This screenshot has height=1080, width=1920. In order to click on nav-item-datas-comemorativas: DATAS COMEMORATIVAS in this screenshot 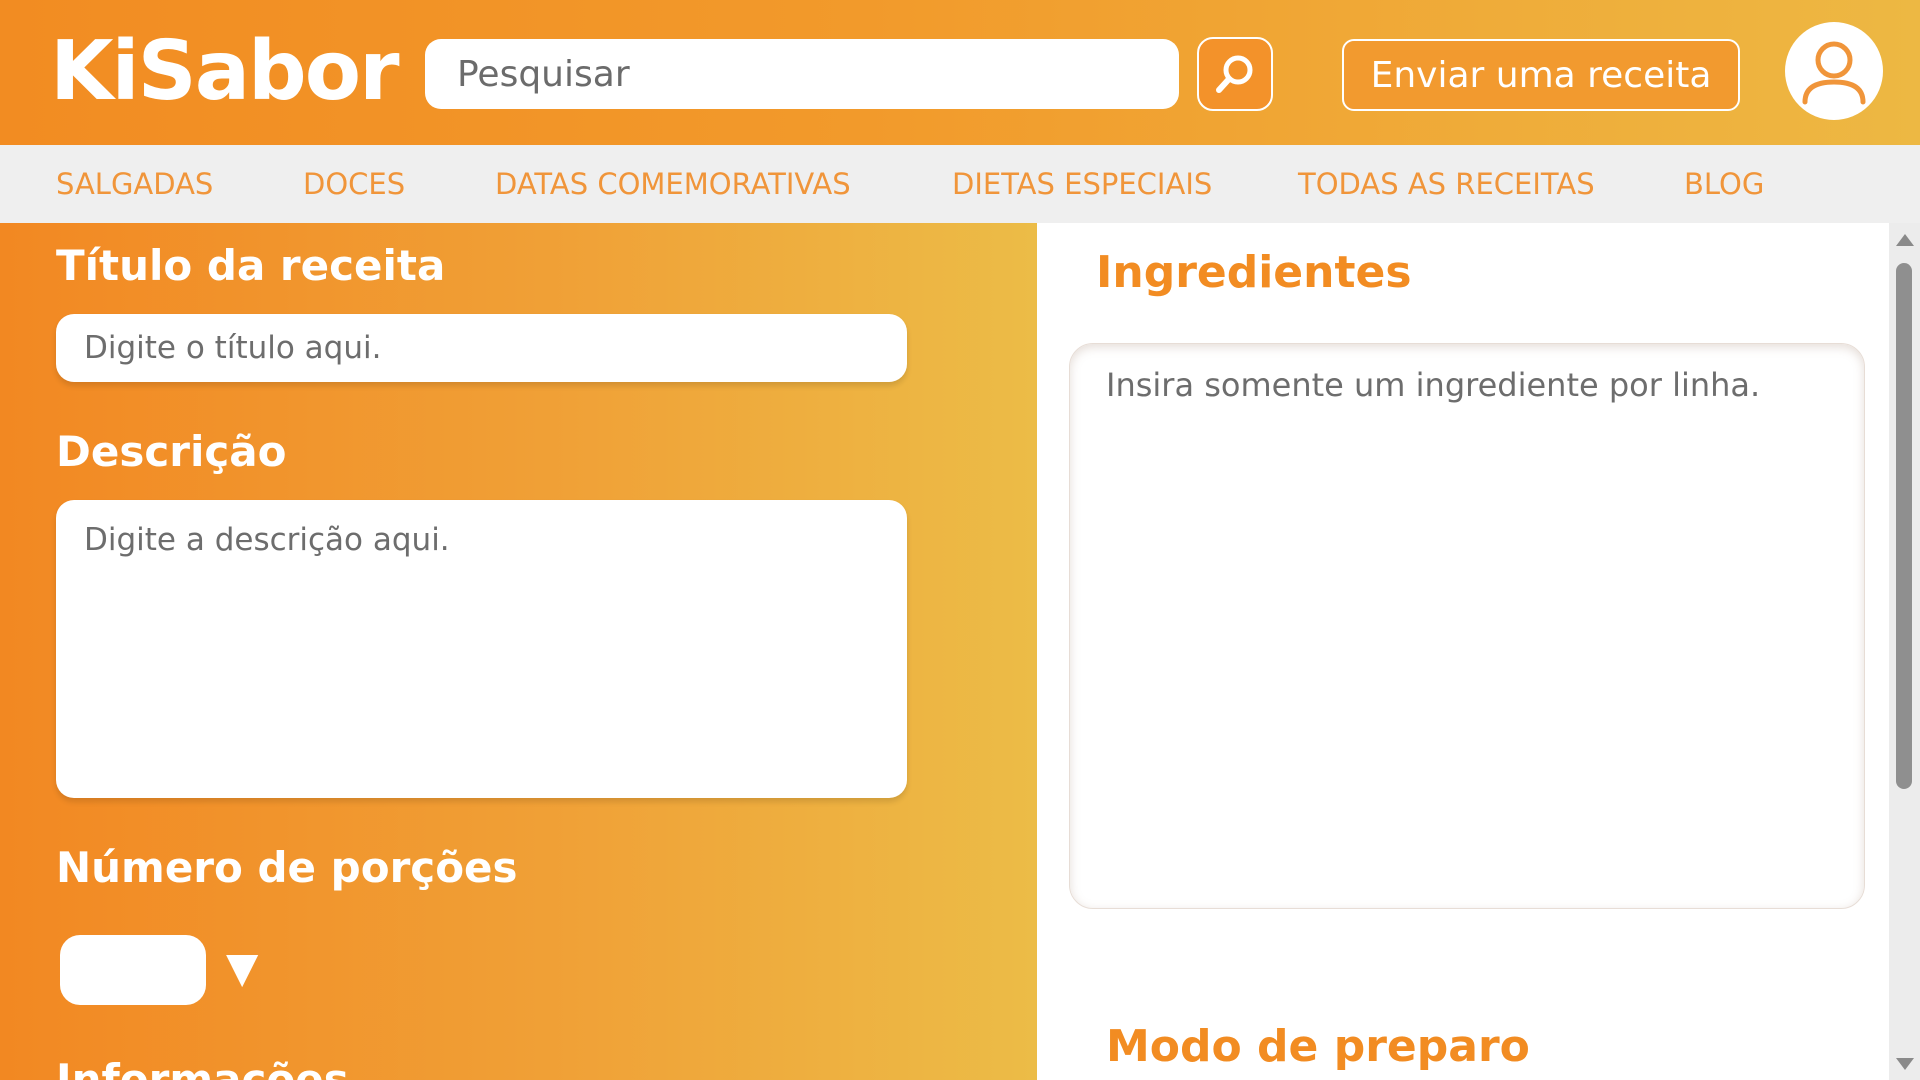, I will do `click(673, 184)`.